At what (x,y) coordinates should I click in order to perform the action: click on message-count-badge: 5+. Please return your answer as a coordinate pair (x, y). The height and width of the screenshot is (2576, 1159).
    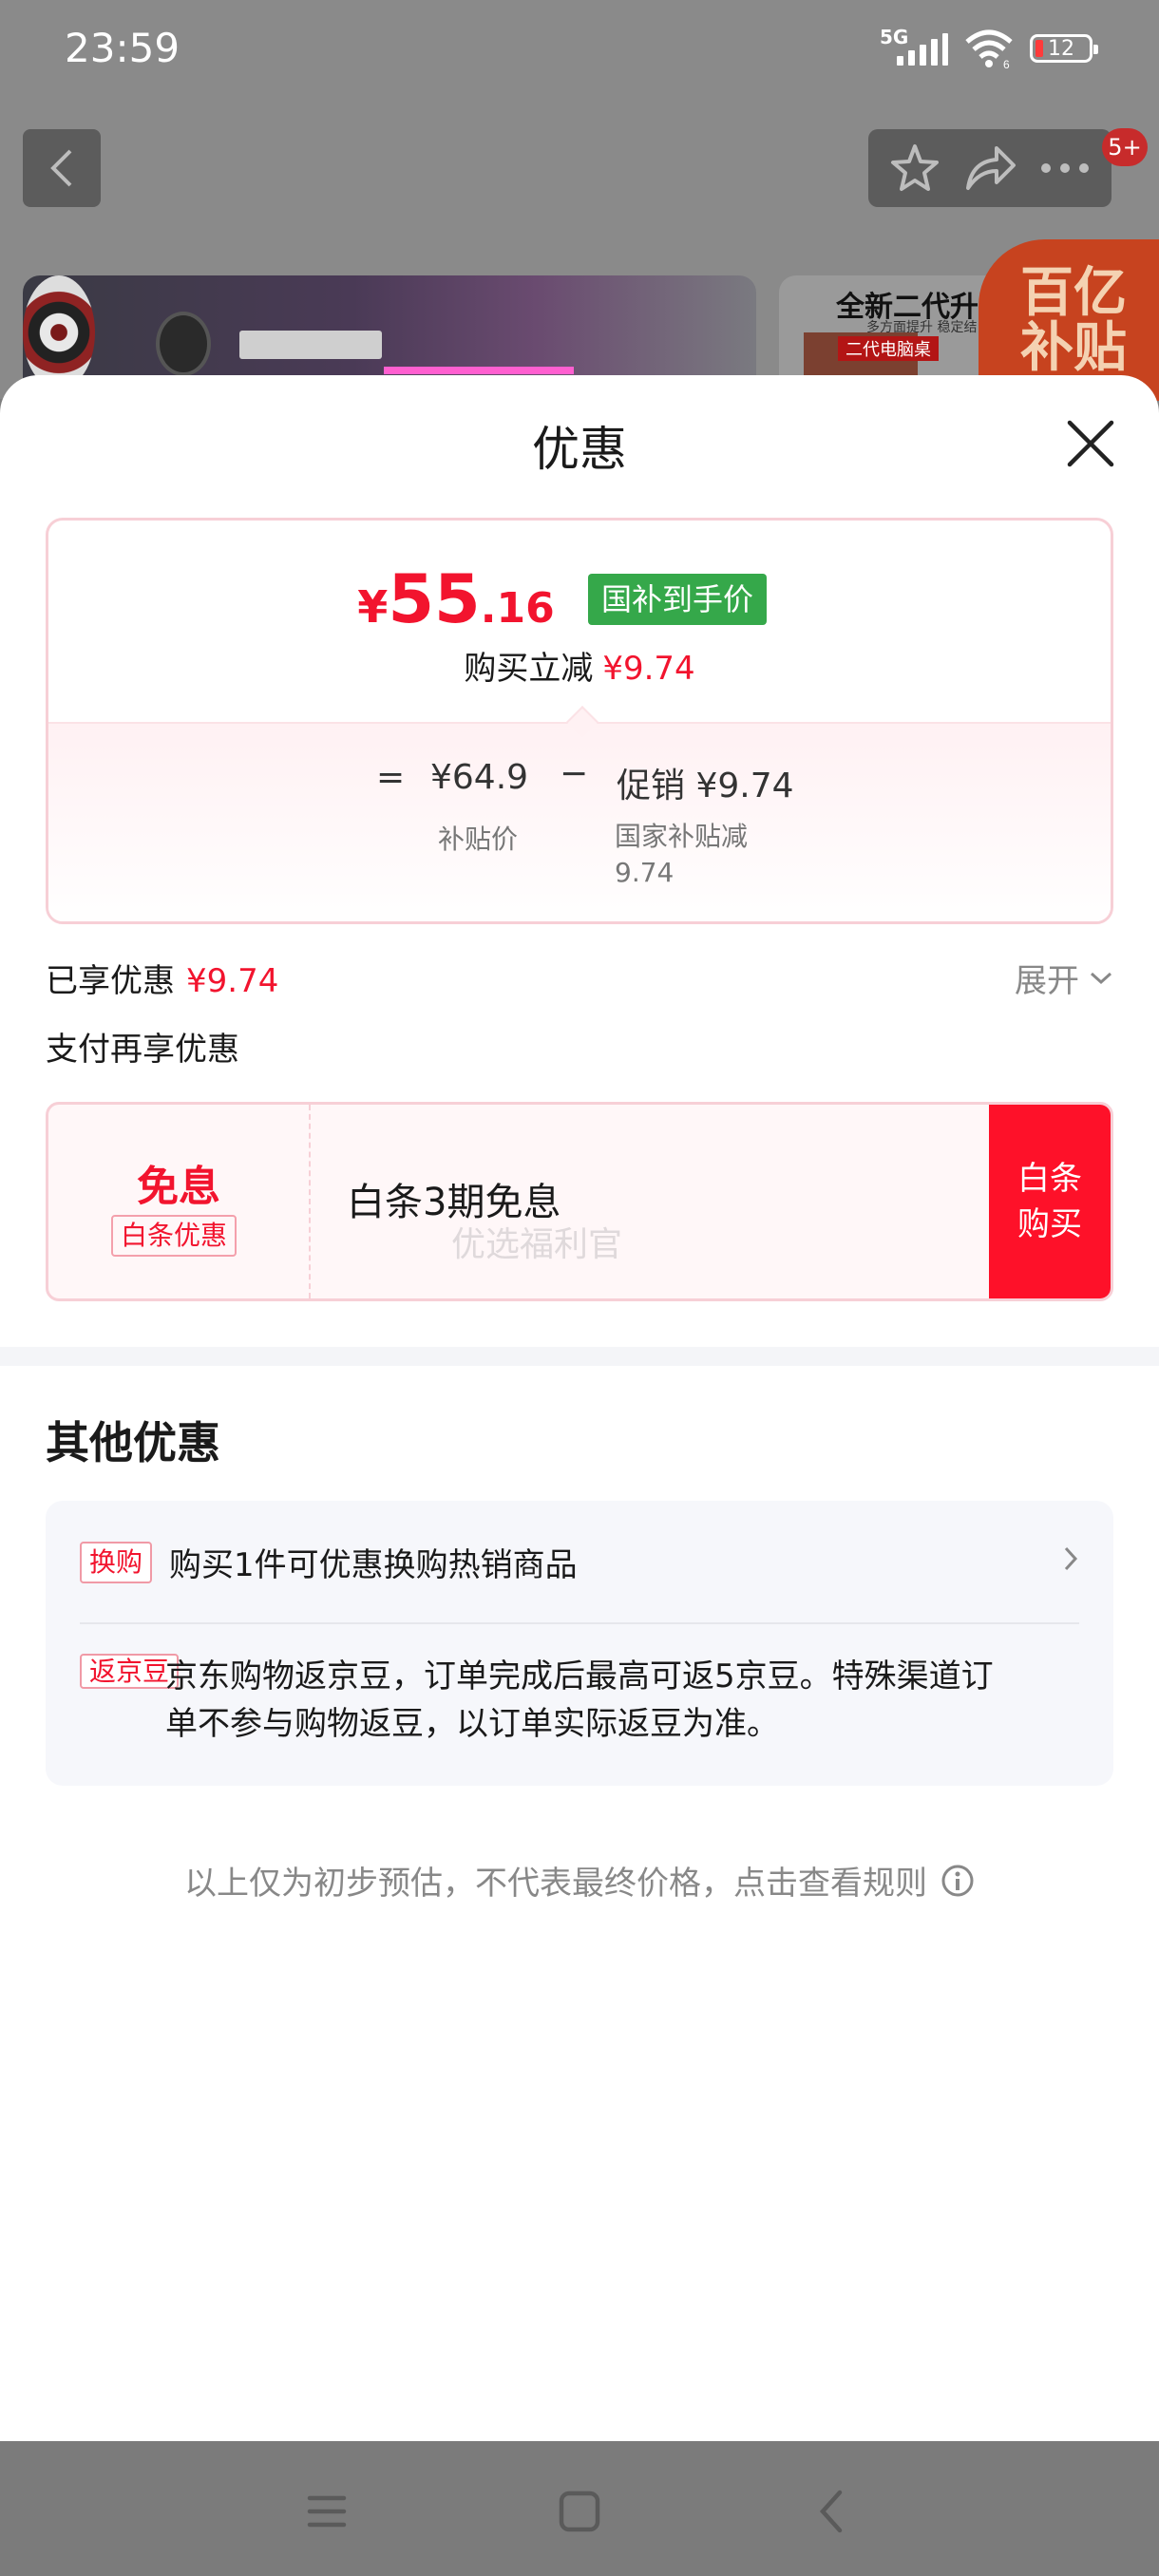
    Looking at the image, I should click on (1125, 147).